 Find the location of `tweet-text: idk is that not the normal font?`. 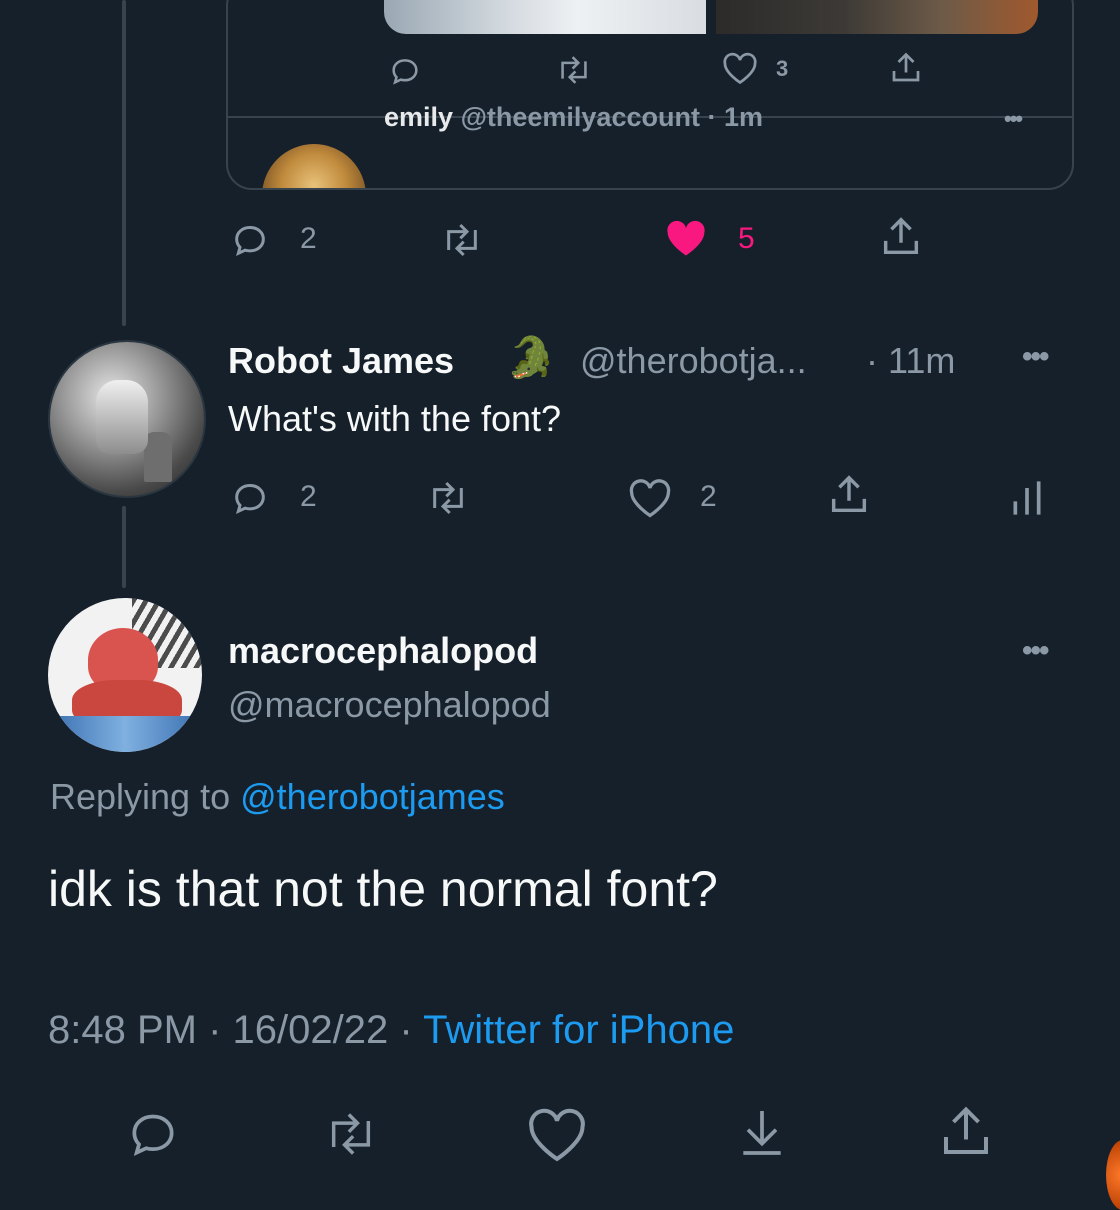

tweet-text: idk is that not the normal font? is located at coordinates (383, 889).